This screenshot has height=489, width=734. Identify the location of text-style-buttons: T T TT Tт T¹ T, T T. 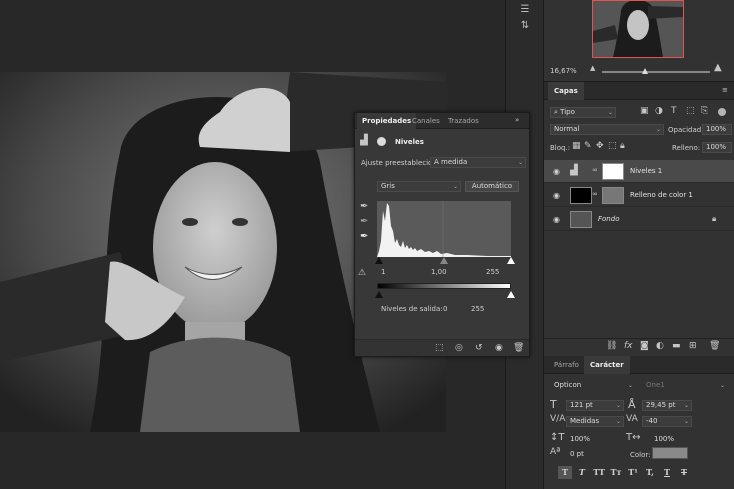
(643, 473).